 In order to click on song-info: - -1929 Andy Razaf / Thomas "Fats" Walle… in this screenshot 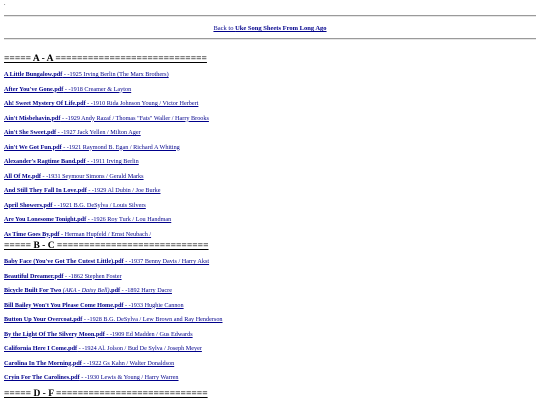, I will do `click(134, 118)`.